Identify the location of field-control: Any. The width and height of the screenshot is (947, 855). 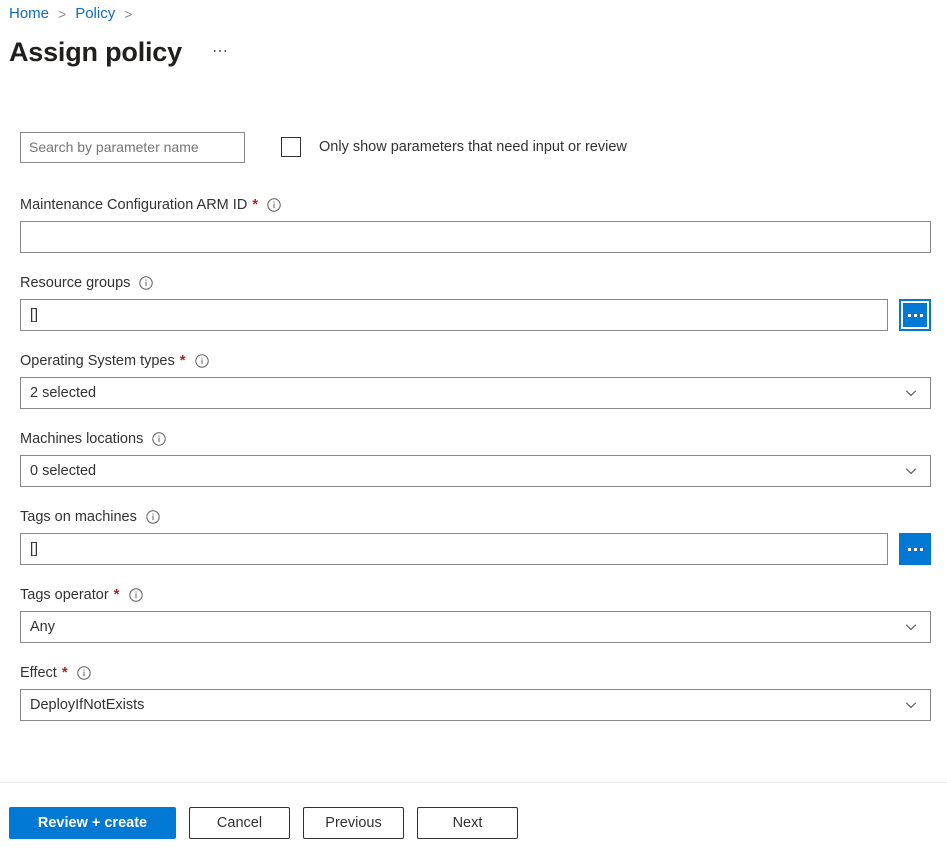
(475, 627).